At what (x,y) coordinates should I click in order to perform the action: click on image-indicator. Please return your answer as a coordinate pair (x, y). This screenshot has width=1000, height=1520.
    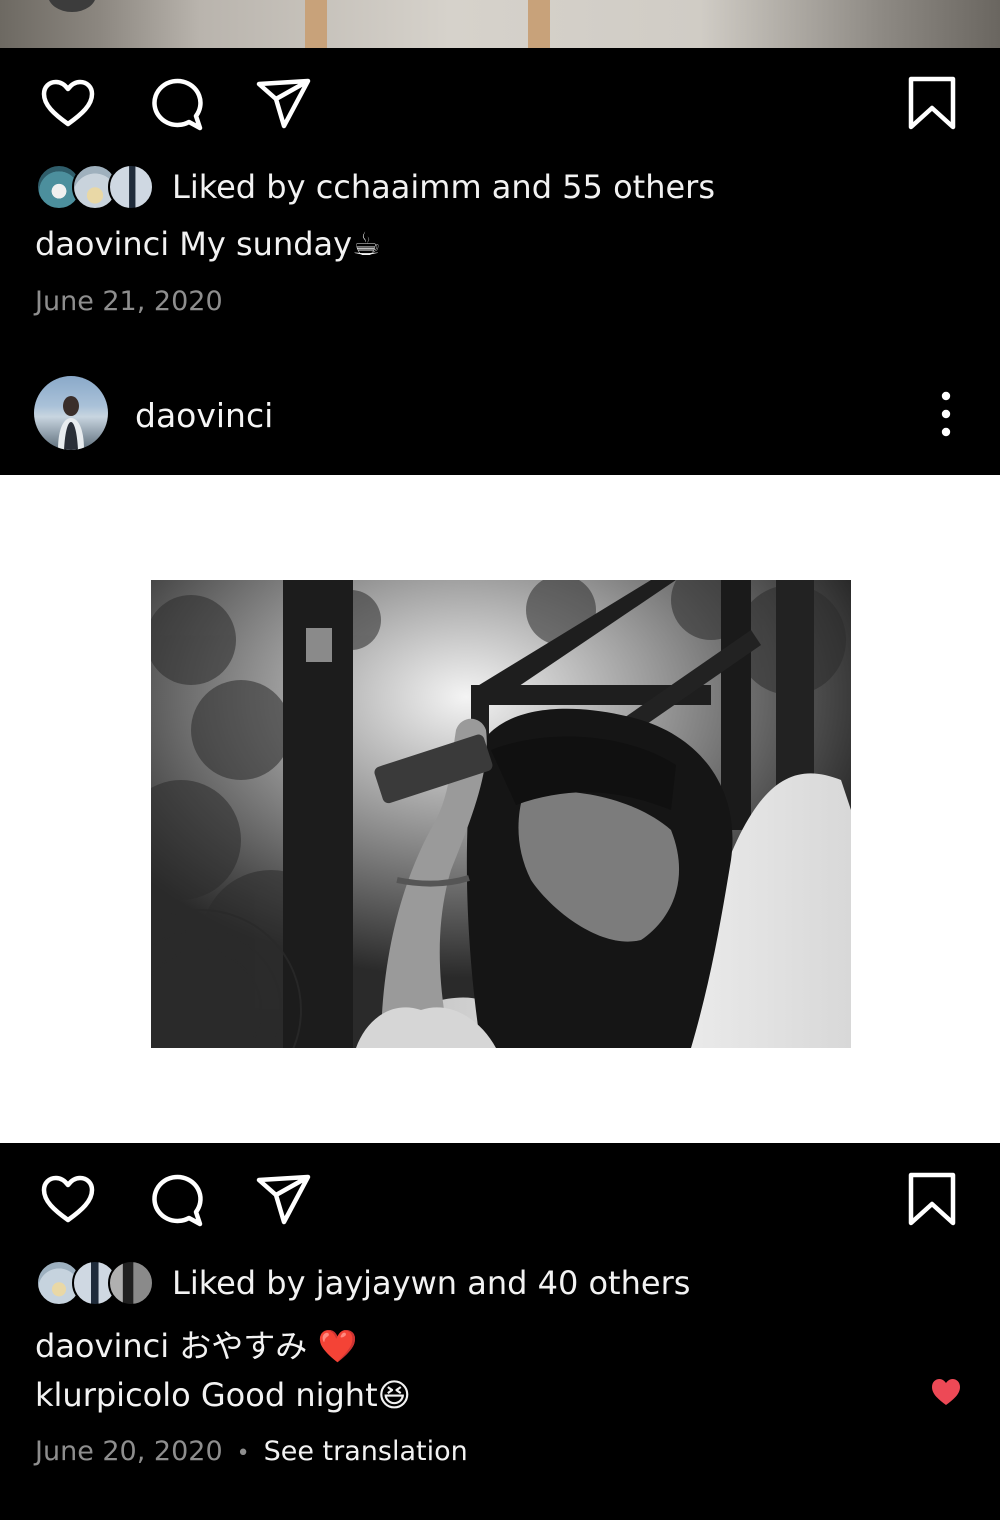
    Looking at the image, I should click on (72, 6).